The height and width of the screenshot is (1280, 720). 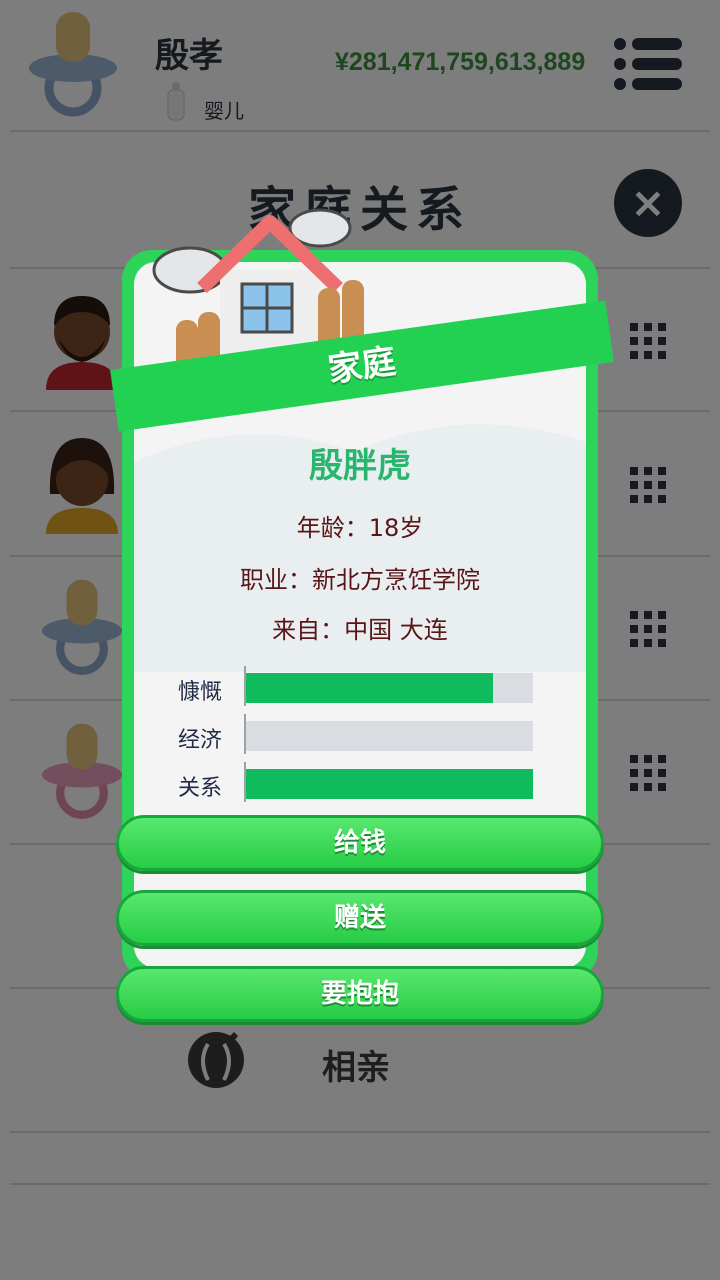 What do you see at coordinates (308, 630) in the screenshot?
I see `from-label: 来自：` at bounding box center [308, 630].